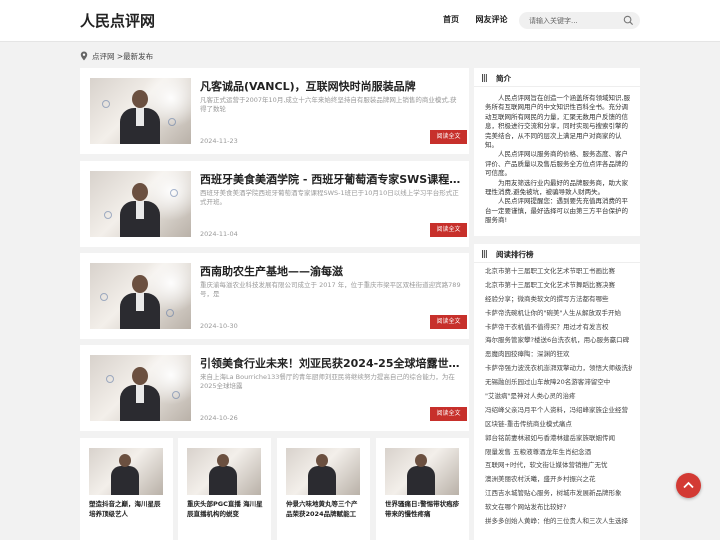 The image size is (720, 540). I want to click on ranking-item: 卡萨帝强力波洗衣机澎湃双擎动力，领悟大师级洗护, so click(558, 369).